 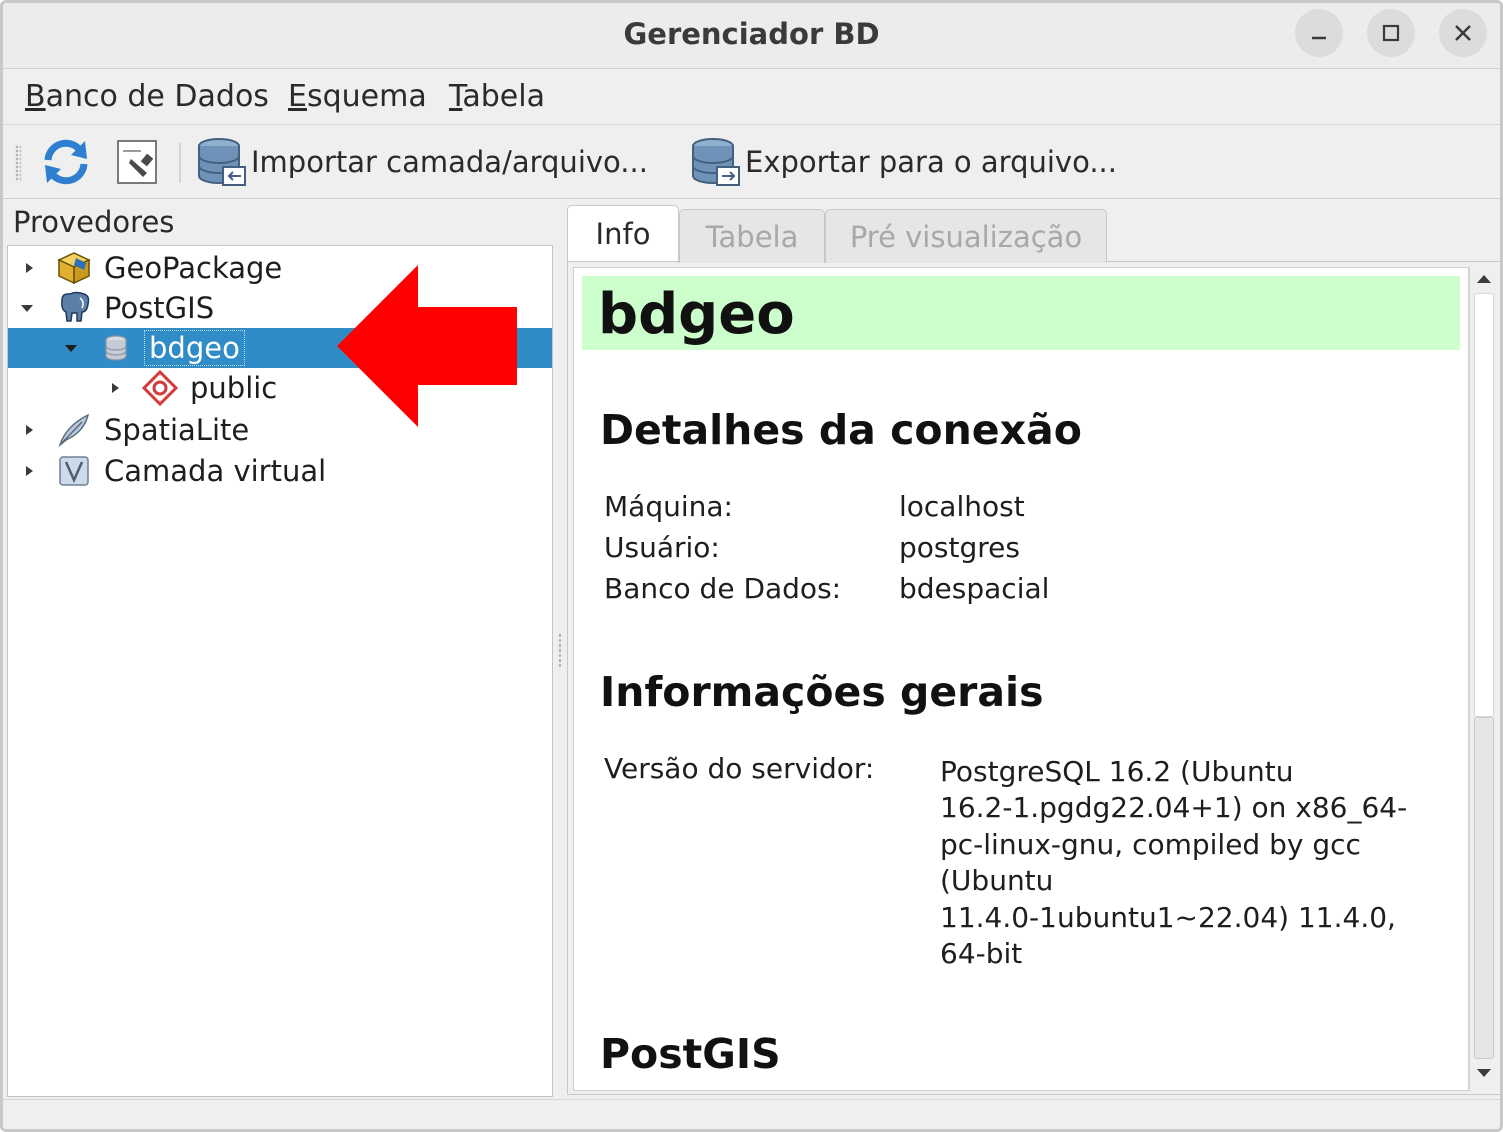 I want to click on server-version-line: 64-bit, so click(x=981, y=954).